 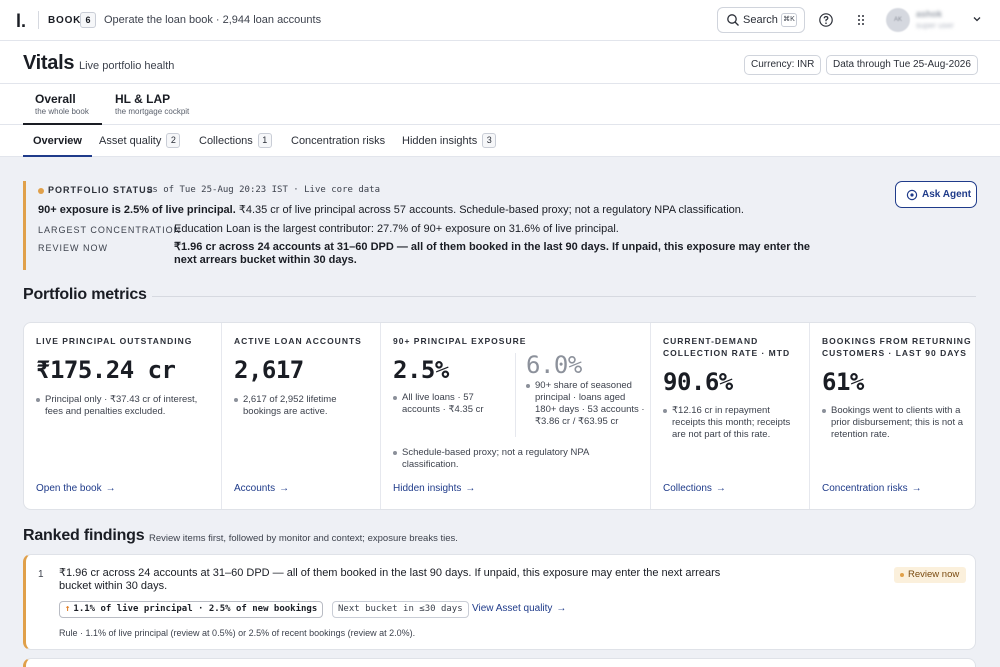 I want to click on search-shortcut: ⌘K, so click(x=789, y=20).